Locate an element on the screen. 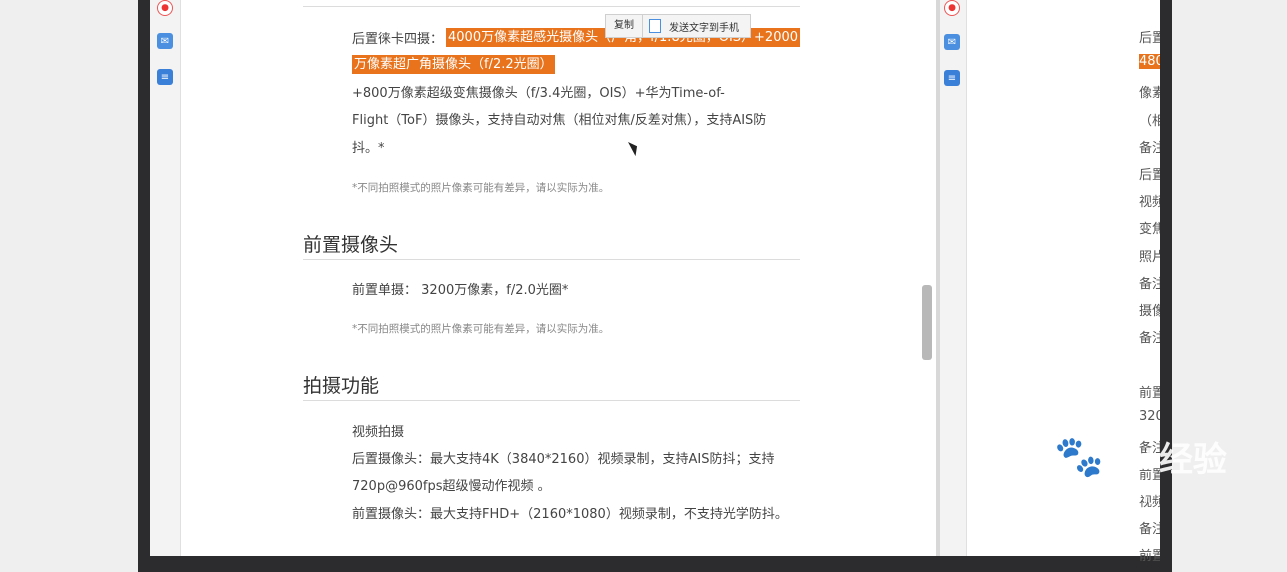 This screenshot has height=572, width=1287. section-divider-top is located at coordinates (551, 6).